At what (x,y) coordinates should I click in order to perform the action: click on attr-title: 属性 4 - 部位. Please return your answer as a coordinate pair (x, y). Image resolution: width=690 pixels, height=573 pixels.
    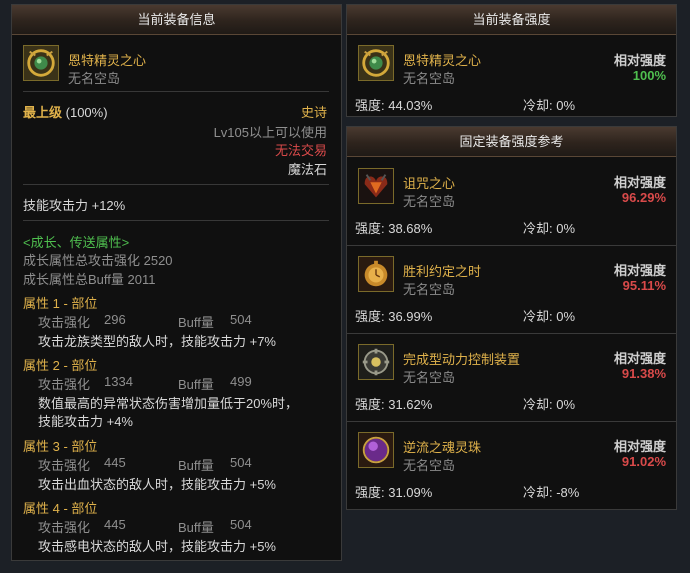
    Looking at the image, I should click on (60, 508).